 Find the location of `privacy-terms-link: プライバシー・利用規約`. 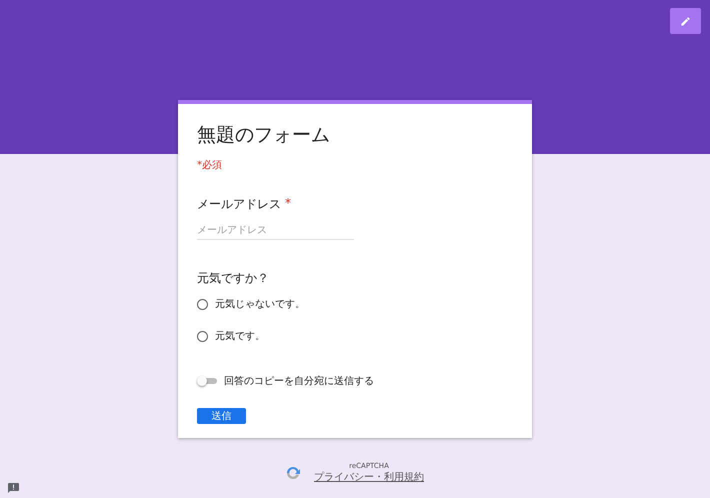

privacy-terms-link: プライバシー・利用規約 is located at coordinates (369, 477).